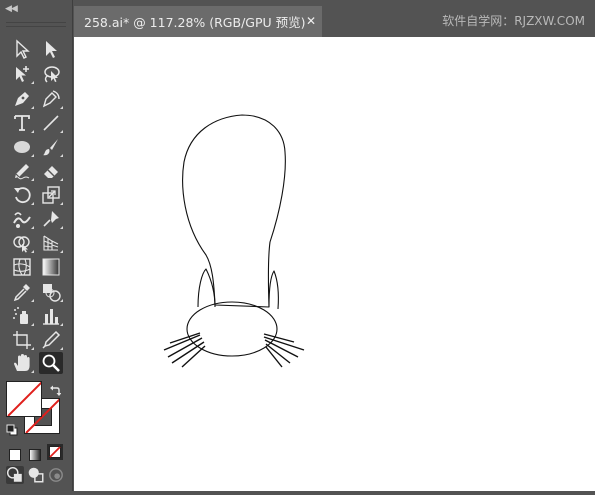 This screenshot has height=495, width=595. Describe the element at coordinates (12, 428) in the screenshot. I see `default-fill-stroke-icon` at that location.